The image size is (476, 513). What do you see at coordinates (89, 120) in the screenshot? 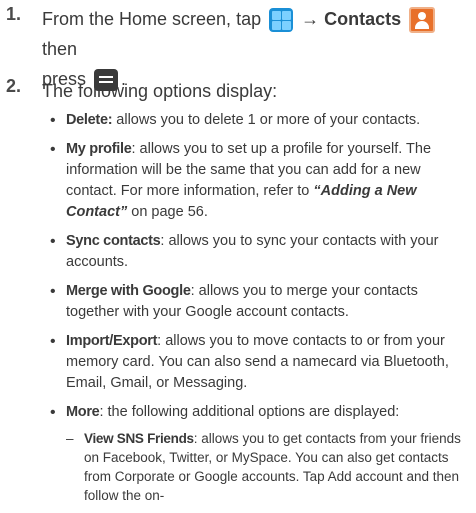
I see `option-term: Delete:` at bounding box center [89, 120].